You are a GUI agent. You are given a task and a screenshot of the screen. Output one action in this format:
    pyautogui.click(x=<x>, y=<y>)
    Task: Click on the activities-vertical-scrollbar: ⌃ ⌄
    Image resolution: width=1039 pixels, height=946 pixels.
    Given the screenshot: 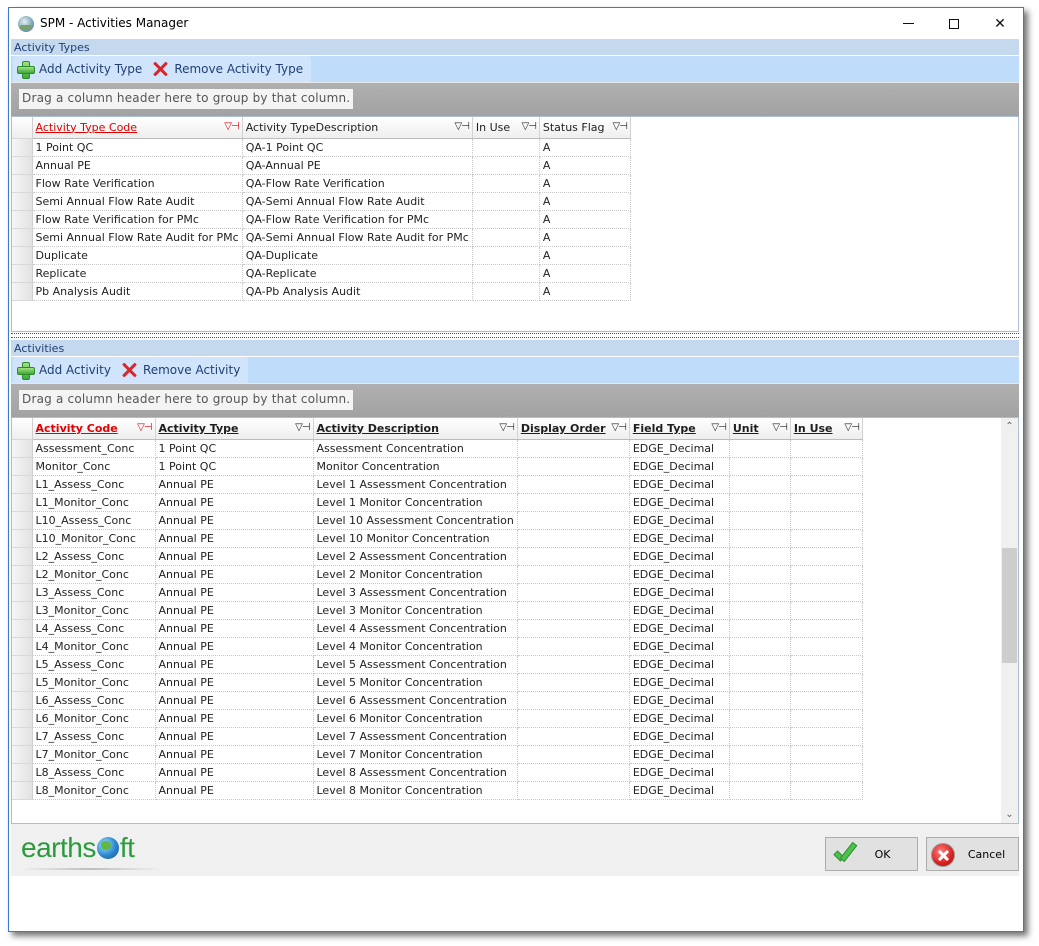 What is the action you would take?
    pyautogui.click(x=1009, y=620)
    